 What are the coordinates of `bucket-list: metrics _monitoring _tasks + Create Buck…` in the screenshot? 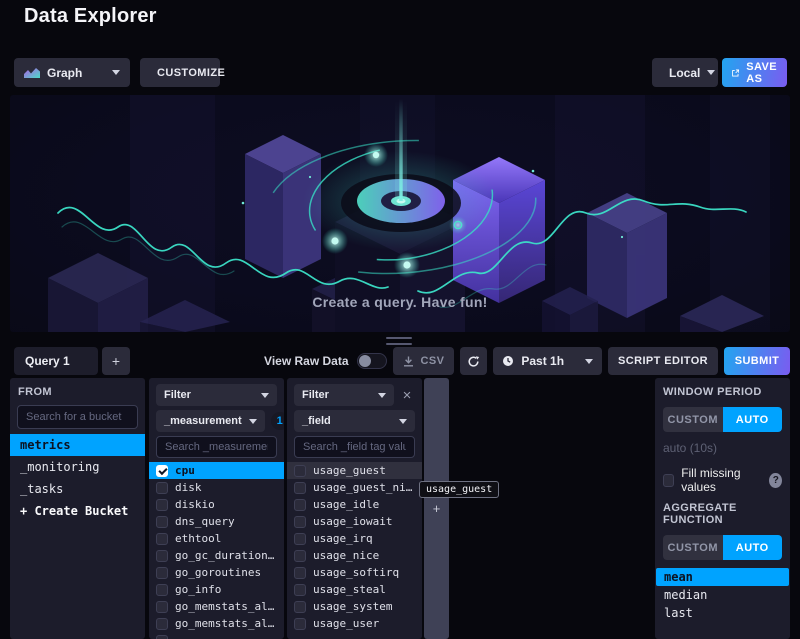 It's located at (77, 478).